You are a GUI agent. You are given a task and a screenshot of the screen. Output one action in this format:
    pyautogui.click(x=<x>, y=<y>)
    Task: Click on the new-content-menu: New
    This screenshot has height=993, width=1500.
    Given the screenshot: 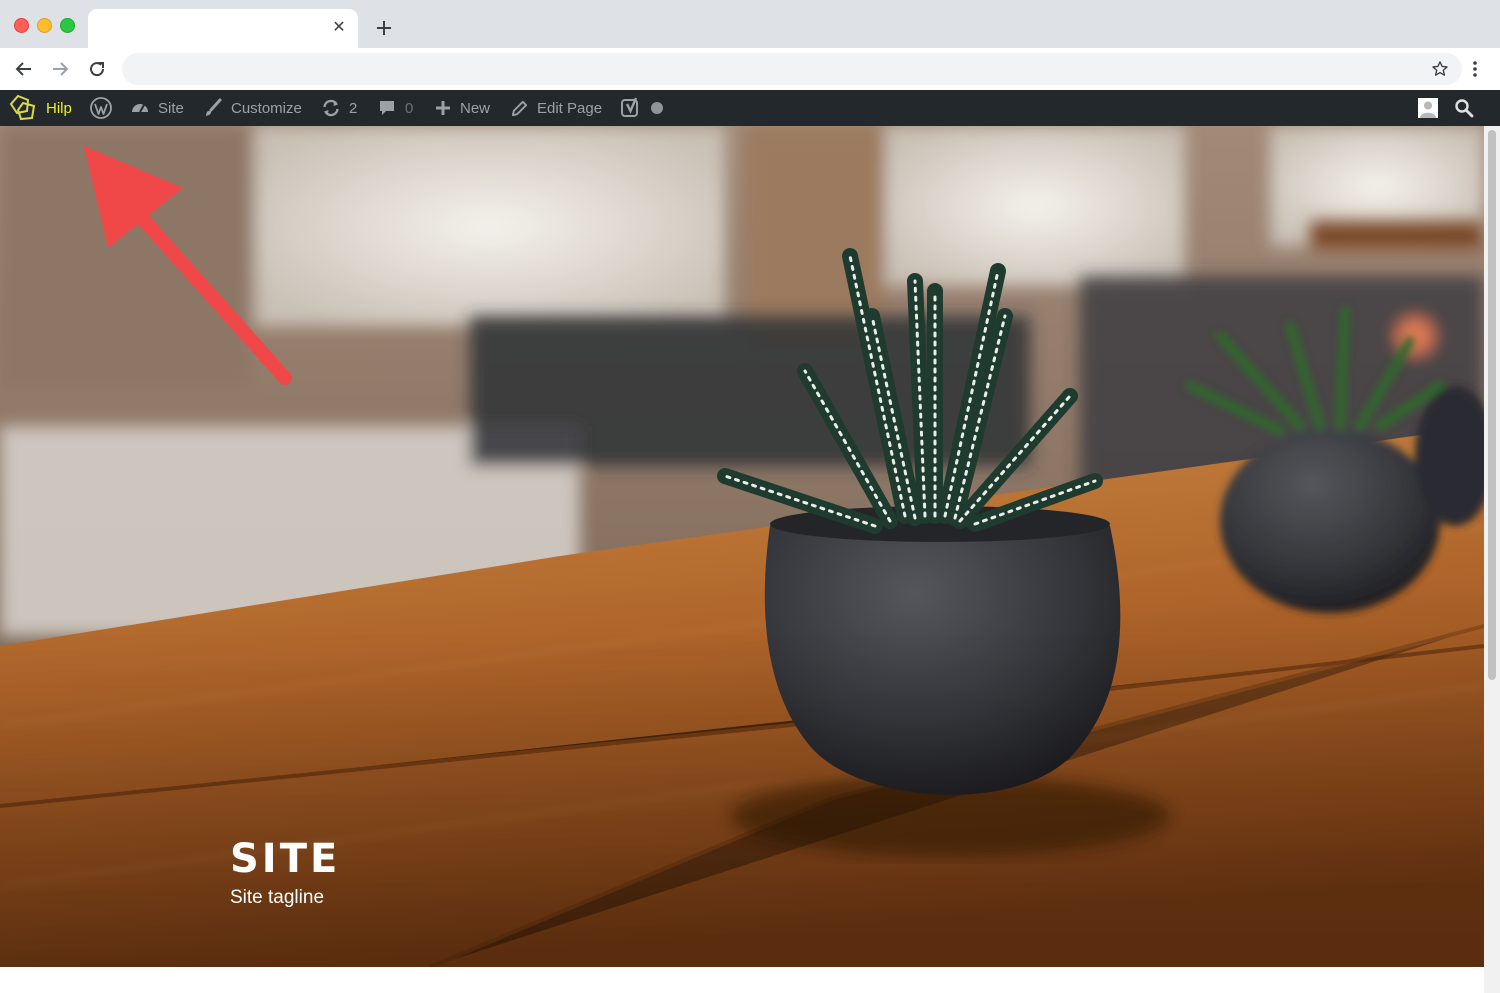 What is the action you would take?
    pyautogui.click(x=462, y=108)
    